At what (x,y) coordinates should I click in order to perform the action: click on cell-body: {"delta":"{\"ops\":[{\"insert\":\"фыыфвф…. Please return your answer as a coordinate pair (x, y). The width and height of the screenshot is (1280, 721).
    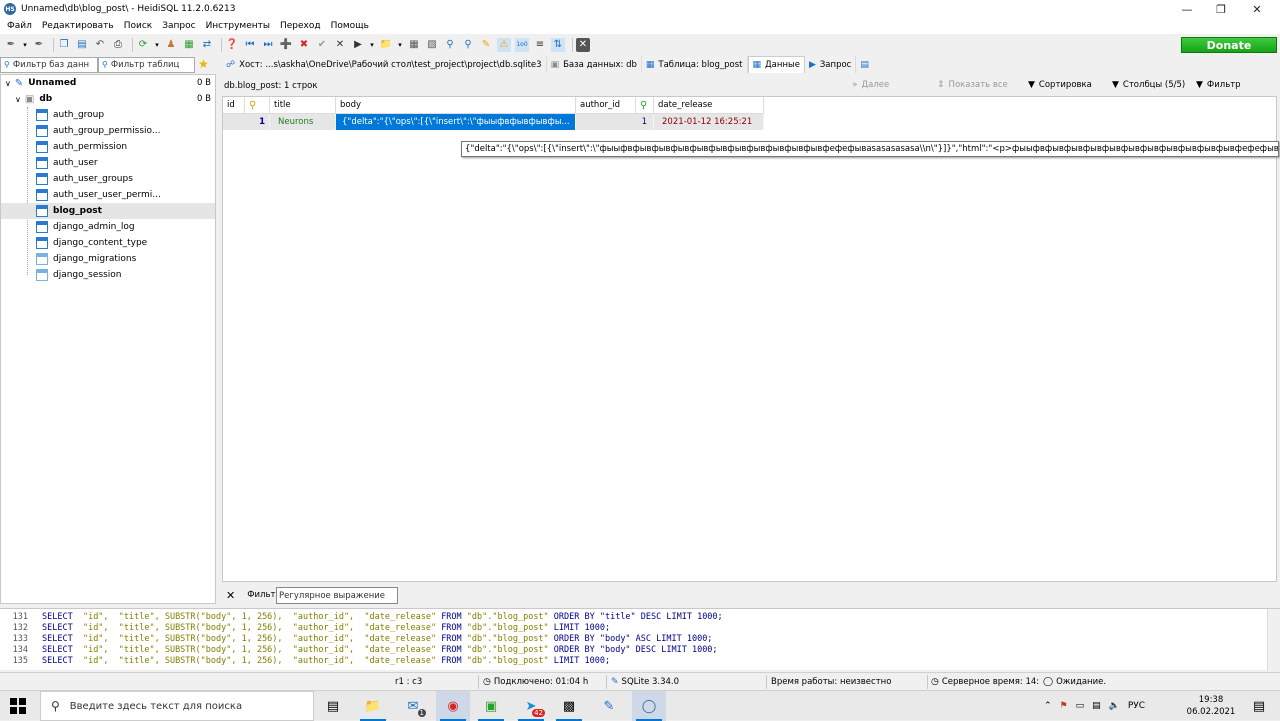
    Looking at the image, I should click on (456, 122).